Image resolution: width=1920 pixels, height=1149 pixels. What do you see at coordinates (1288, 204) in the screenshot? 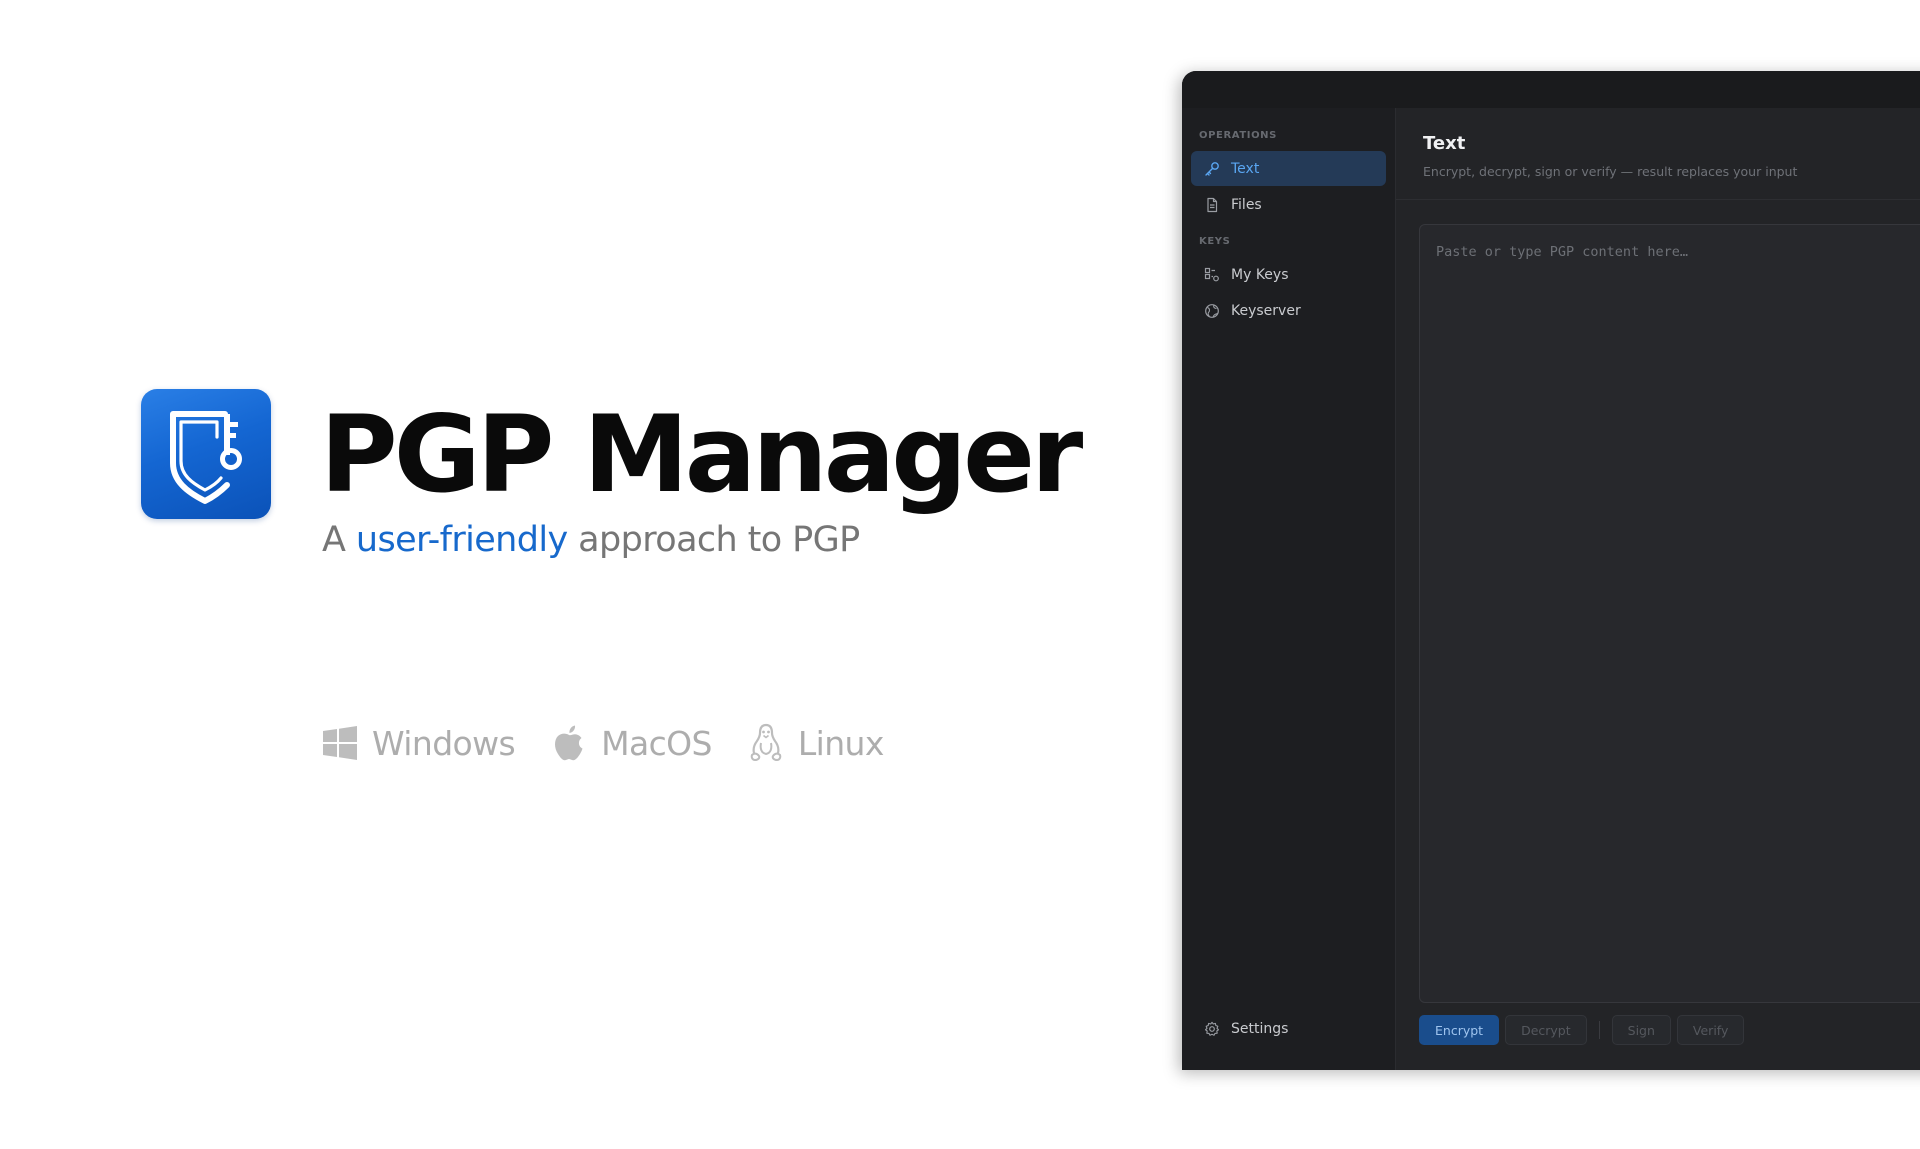
I see `sidebar-item-files: Files` at bounding box center [1288, 204].